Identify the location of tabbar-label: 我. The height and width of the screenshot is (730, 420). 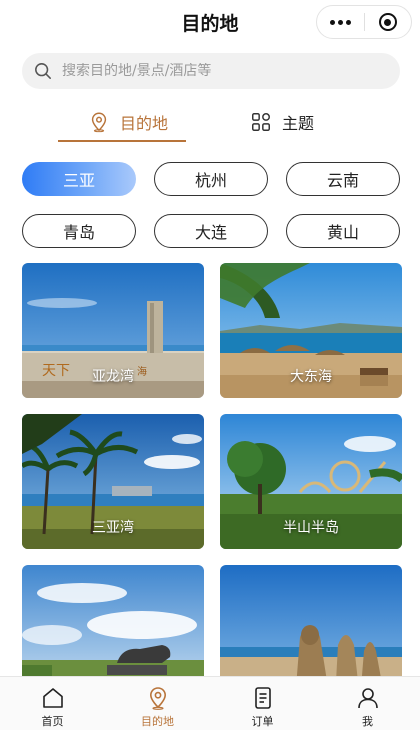
(367, 721).